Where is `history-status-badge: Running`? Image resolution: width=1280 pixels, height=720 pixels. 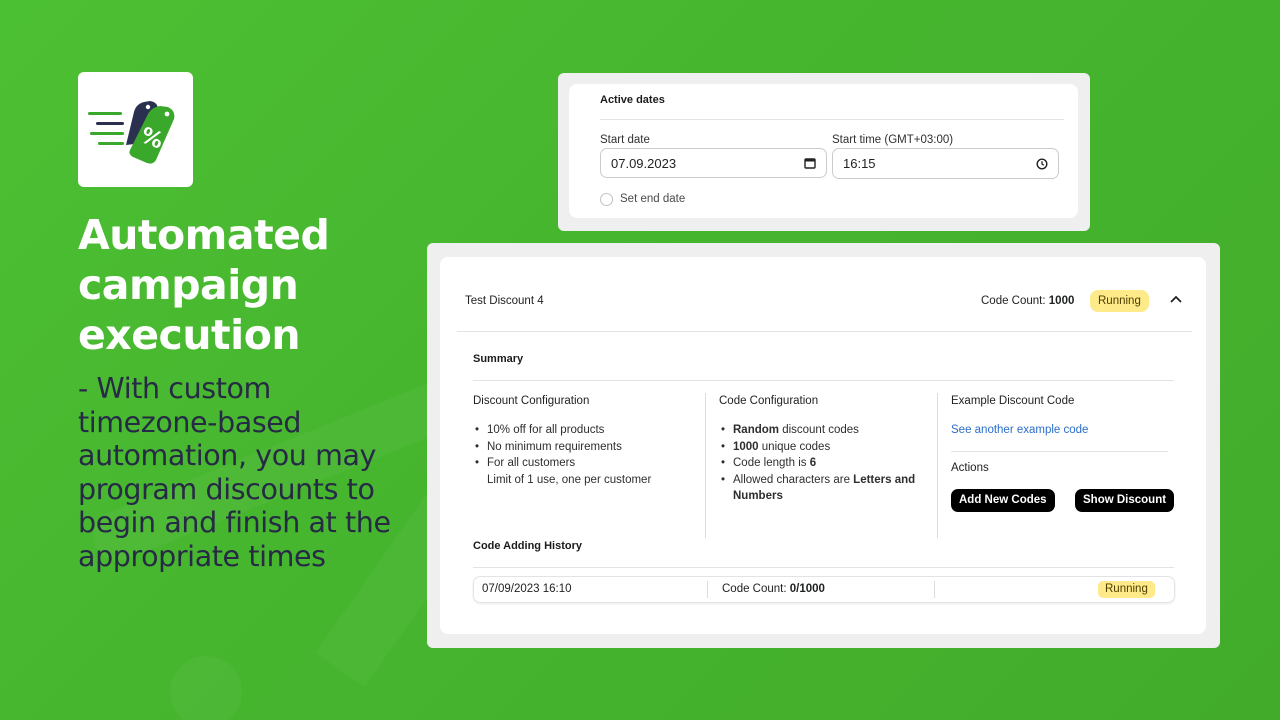
history-status-badge: Running is located at coordinates (1126, 589).